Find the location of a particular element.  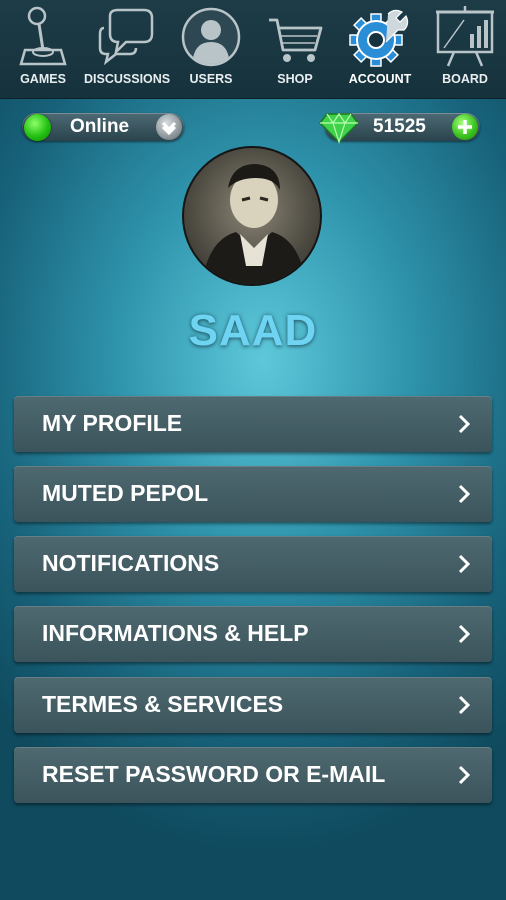

status-dropdown-button is located at coordinates (169, 127).